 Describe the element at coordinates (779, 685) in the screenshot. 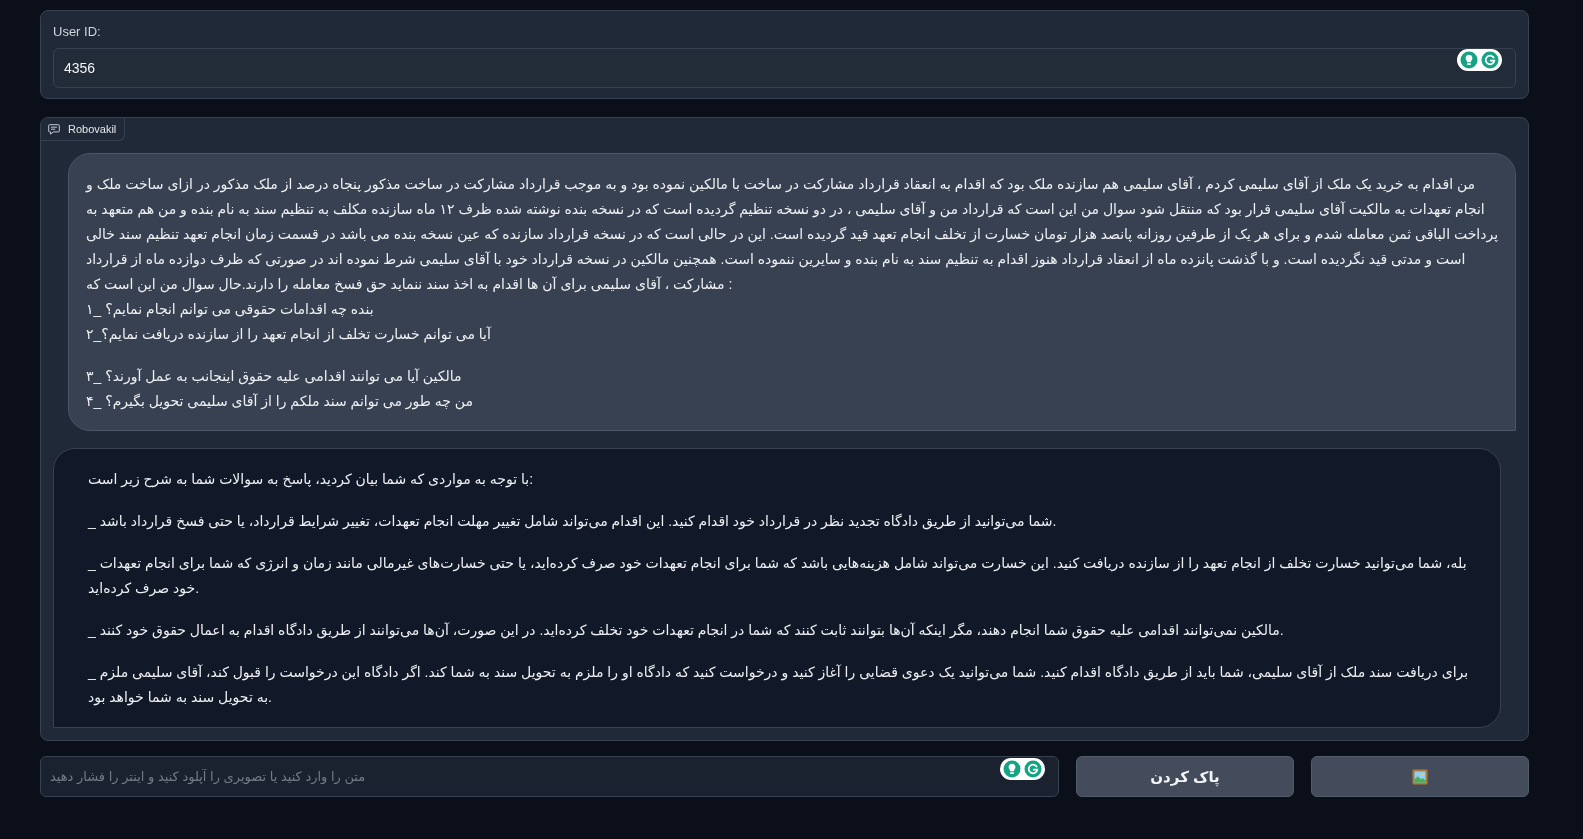

I see `message-text: _ برای دریافت سند ملک از آقای سلیمی، شما باید از طریق دادگاه اقدام کنید. شما می‌توانید یک دعوی قضایی را آغاز کنید و درخواست کنید که دادگاه او را ملزم به تحویل سند به شما کند. اگر دادگاه این درخواست را قبول کند، آقای سلیمی ملزم به تحویل سند به شما خواهد بود.` at that location.